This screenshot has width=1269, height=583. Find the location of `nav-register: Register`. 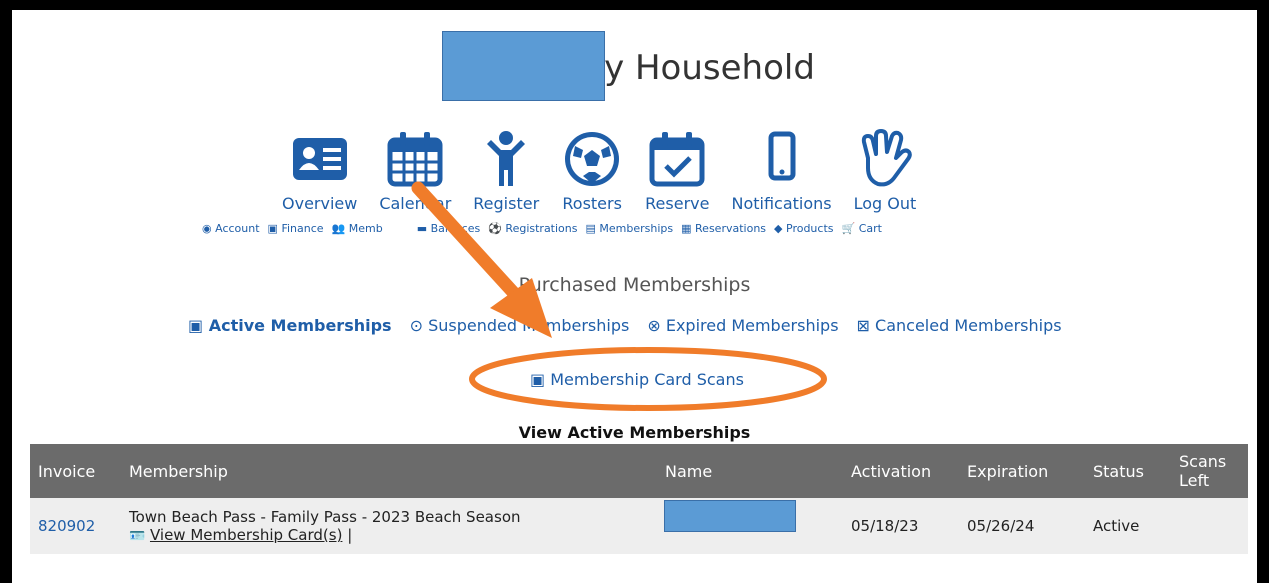

nav-register: Register is located at coordinates (506, 170).